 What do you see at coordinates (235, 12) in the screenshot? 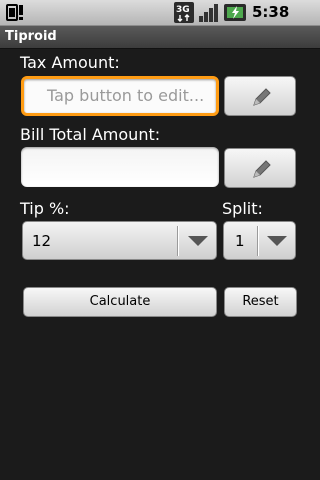
I see `battery-icon` at bounding box center [235, 12].